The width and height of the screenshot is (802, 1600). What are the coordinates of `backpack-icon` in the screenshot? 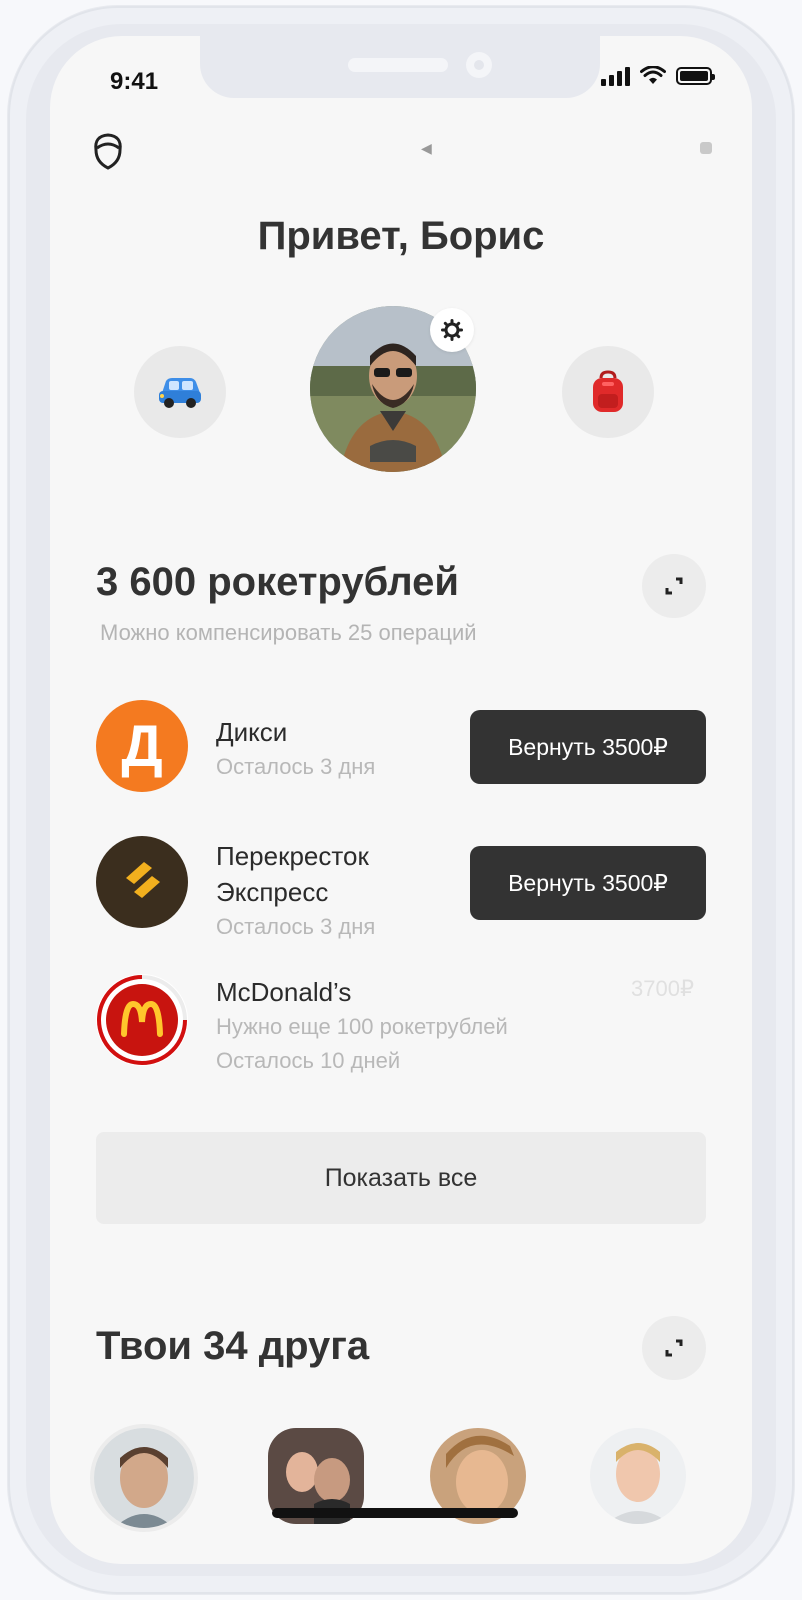 It's located at (608, 391).